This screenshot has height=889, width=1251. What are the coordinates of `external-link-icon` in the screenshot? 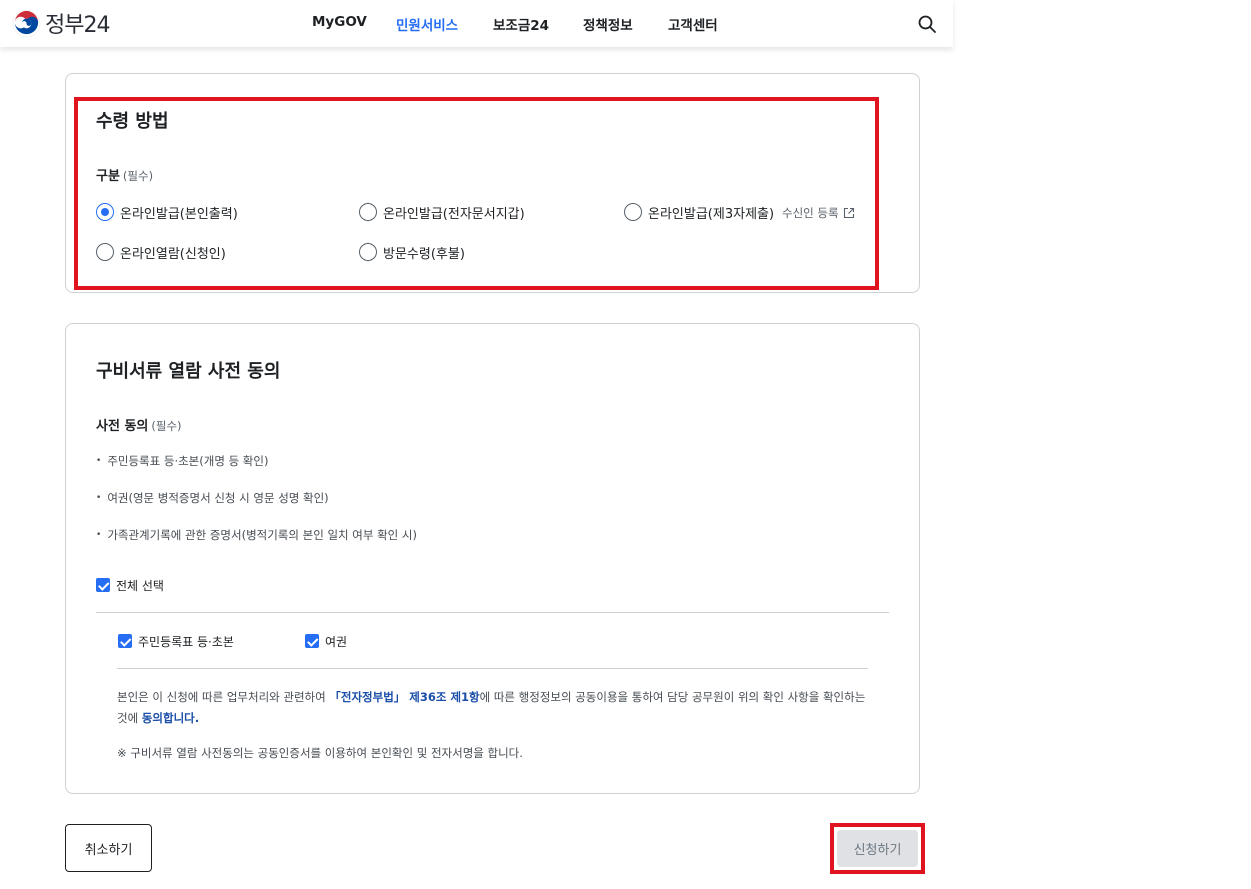 It's located at (848, 213).